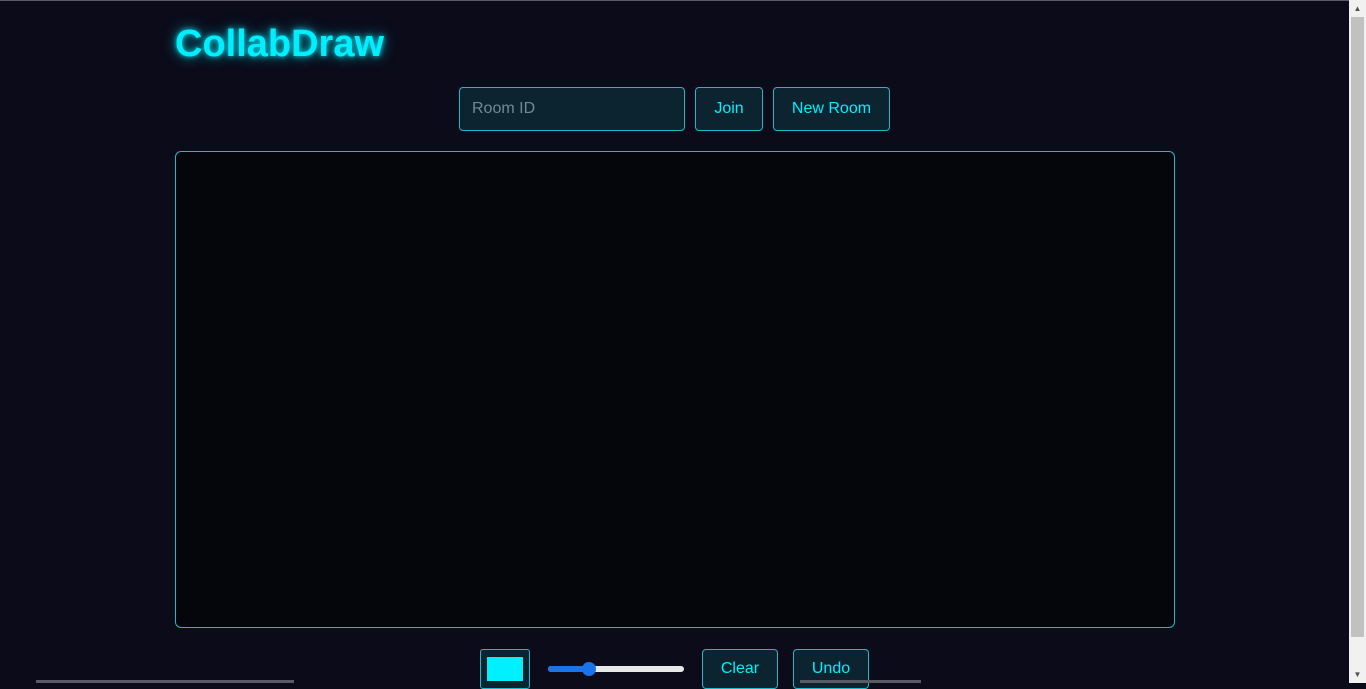 The width and height of the screenshot is (1366, 689). Describe the element at coordinates (280, 44) in the screenshot. I see `app-title: CollabDraw` at that location.